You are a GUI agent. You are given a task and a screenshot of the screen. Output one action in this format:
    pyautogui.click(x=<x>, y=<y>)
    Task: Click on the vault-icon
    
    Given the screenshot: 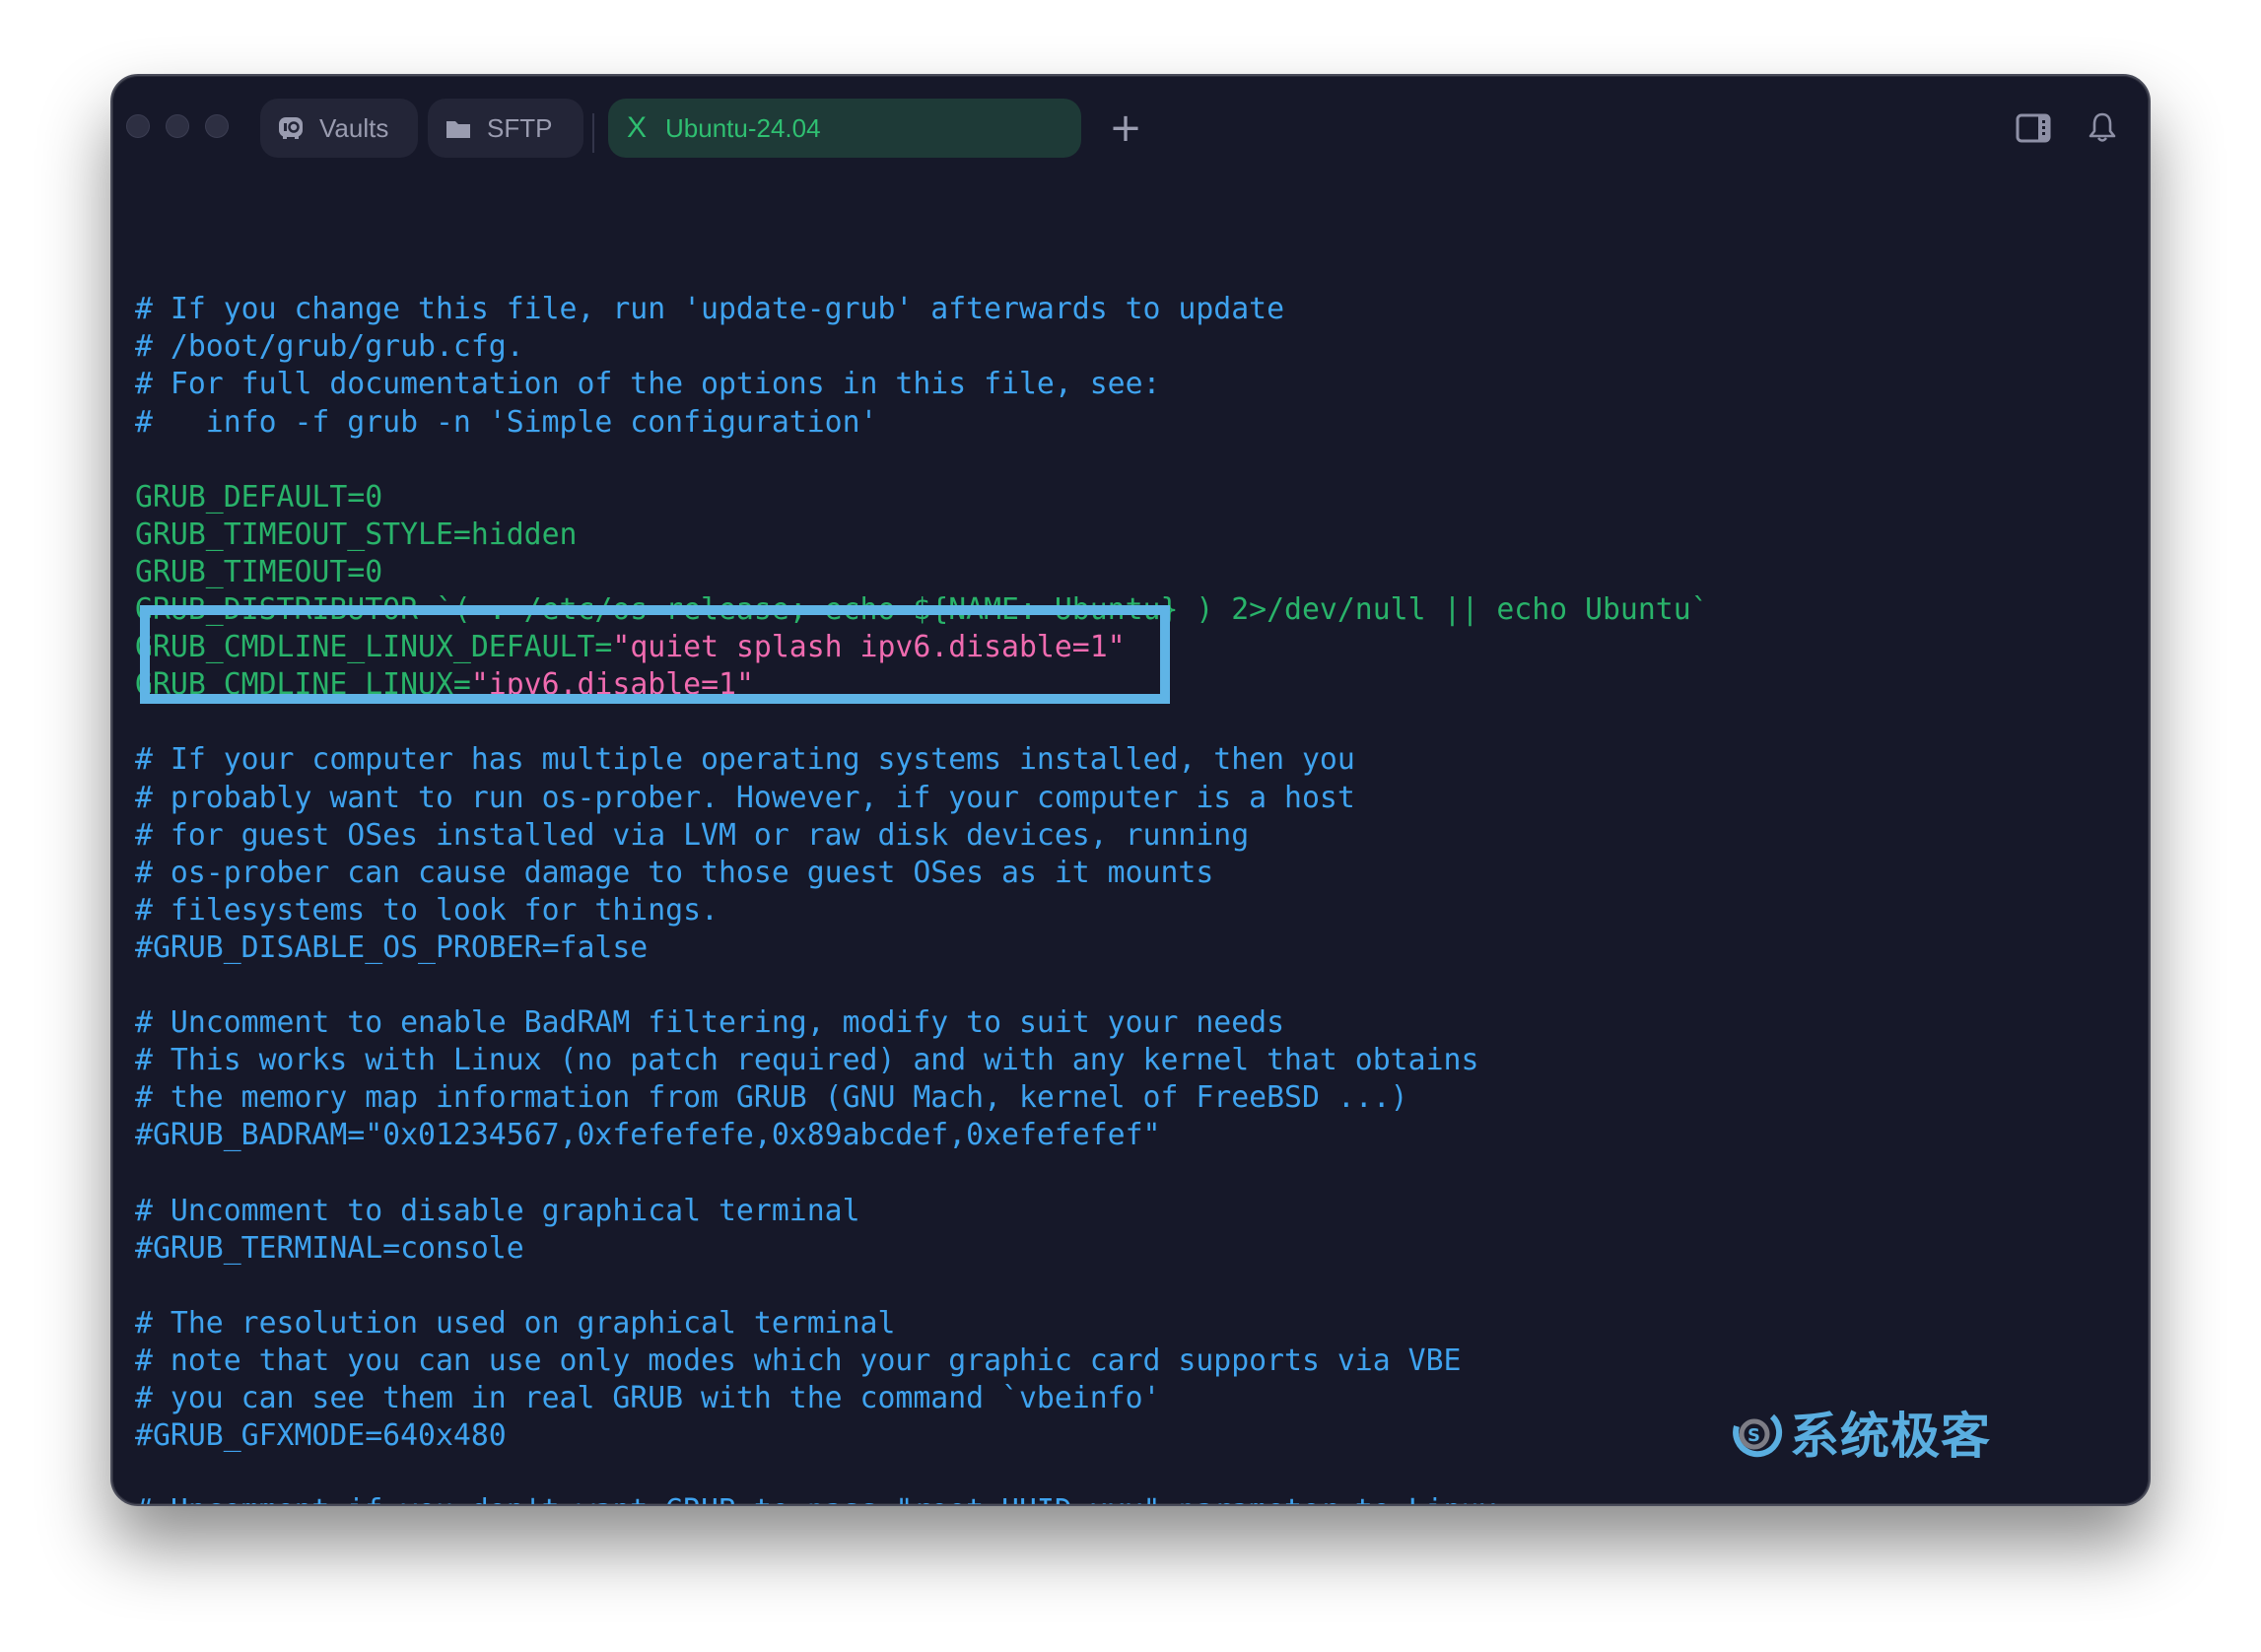 What is the action you would take?
    pyautogui.click(x=291, y=128)
    